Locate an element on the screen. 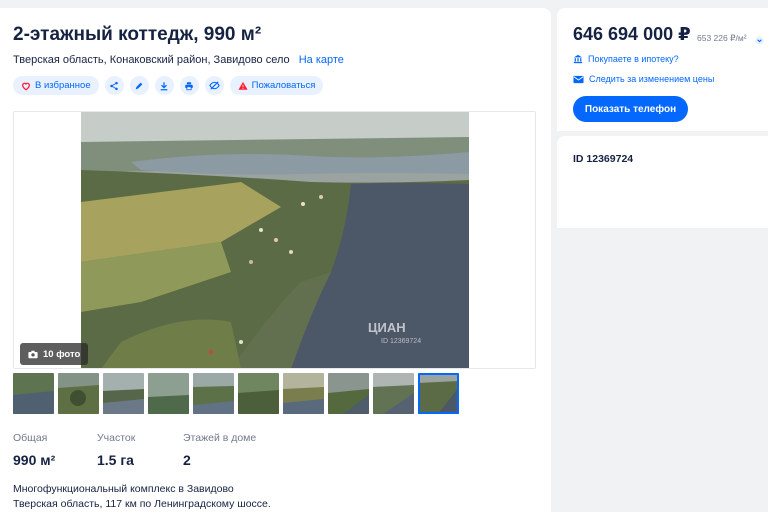 The height and width of the screenshot is (512, 768). fact-value: 1.5 га is located at coordinates (115, 460).